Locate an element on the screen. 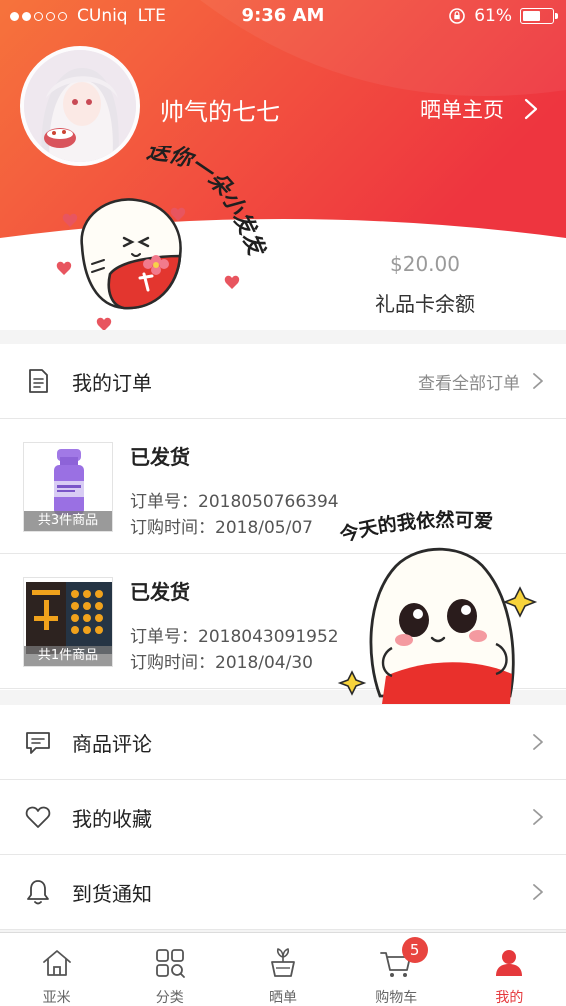 Image resolution: width=566 pixels, height=1006 pixels. gift-sticker: 送你一朵小发发 is located at coordinates (163, 238).